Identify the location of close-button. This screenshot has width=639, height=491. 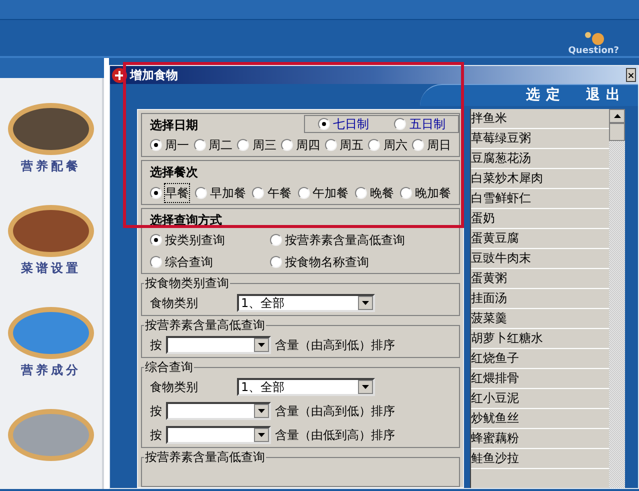
(631, 75).